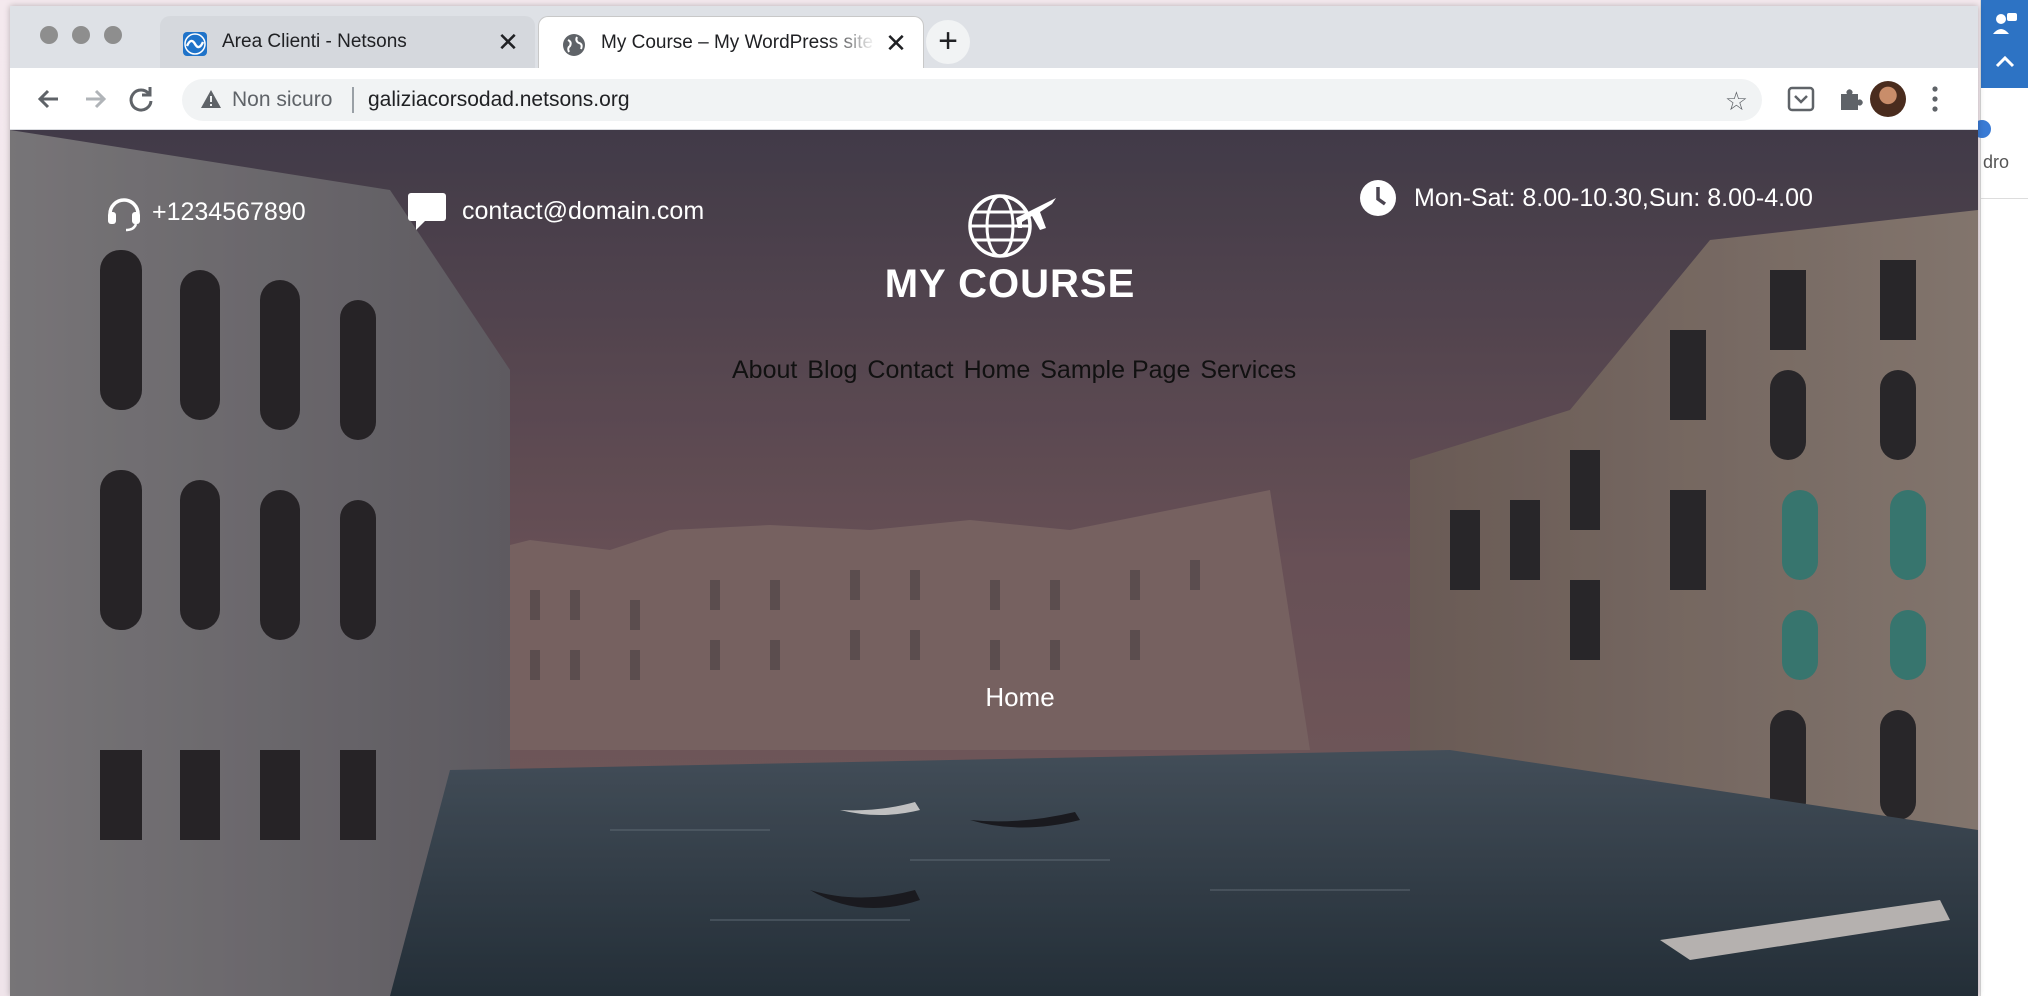 The image size is (2028, 996). Describe the element at coordinates (910, 370) in the screenshot. I see `nav-item-contact: Contact` at that location.